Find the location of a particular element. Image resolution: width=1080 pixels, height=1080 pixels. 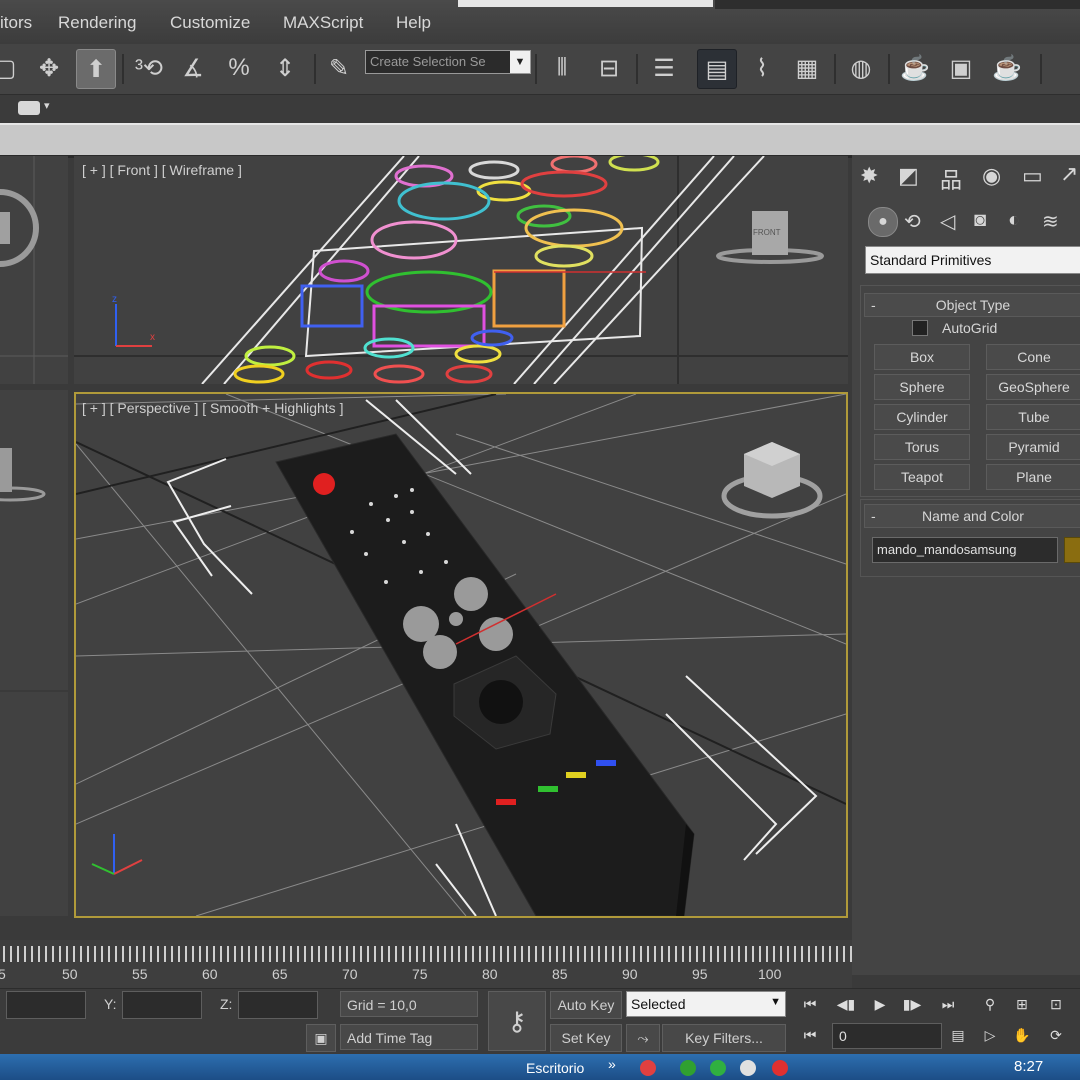

autogrid-checkbox is located at coordinates (920, 328).